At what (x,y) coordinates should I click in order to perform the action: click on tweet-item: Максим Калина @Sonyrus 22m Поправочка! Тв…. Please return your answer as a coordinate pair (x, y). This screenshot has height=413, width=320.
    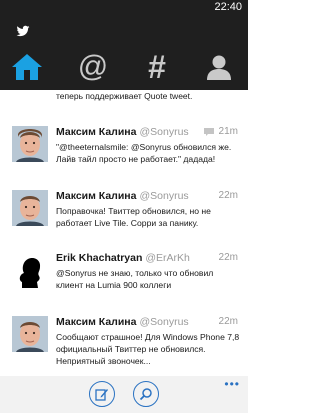
    Looking at the image, I should click on (124, 222).